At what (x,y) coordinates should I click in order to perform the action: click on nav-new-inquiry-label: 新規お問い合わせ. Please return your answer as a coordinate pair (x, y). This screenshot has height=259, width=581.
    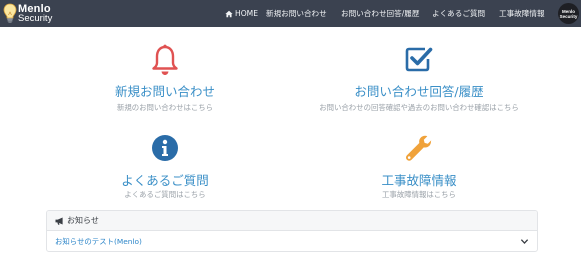
    Looking at the image, I should click on (296, 13).